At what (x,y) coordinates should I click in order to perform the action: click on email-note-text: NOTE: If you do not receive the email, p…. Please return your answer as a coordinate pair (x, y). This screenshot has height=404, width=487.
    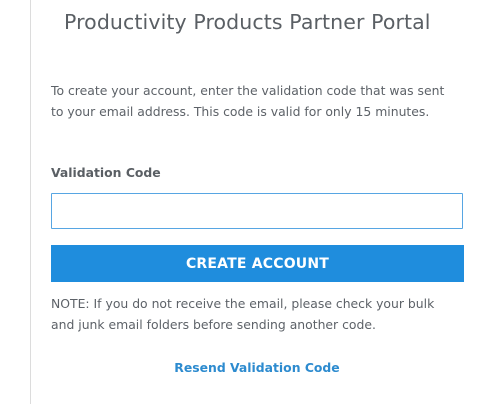
    Looking at the image, I should click on (243, 314).